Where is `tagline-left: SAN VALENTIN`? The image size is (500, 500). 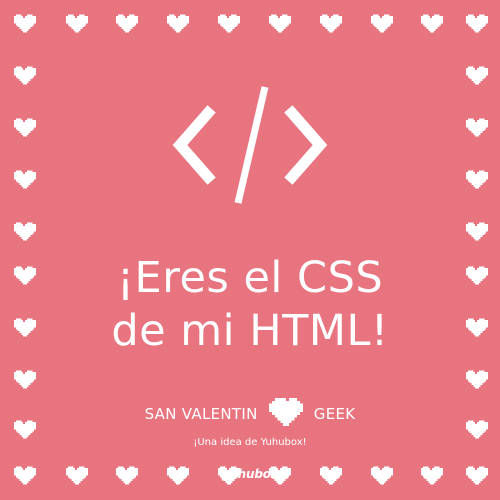
tagline-left: SAN VALENTIN is located at coordinates (201, 414).